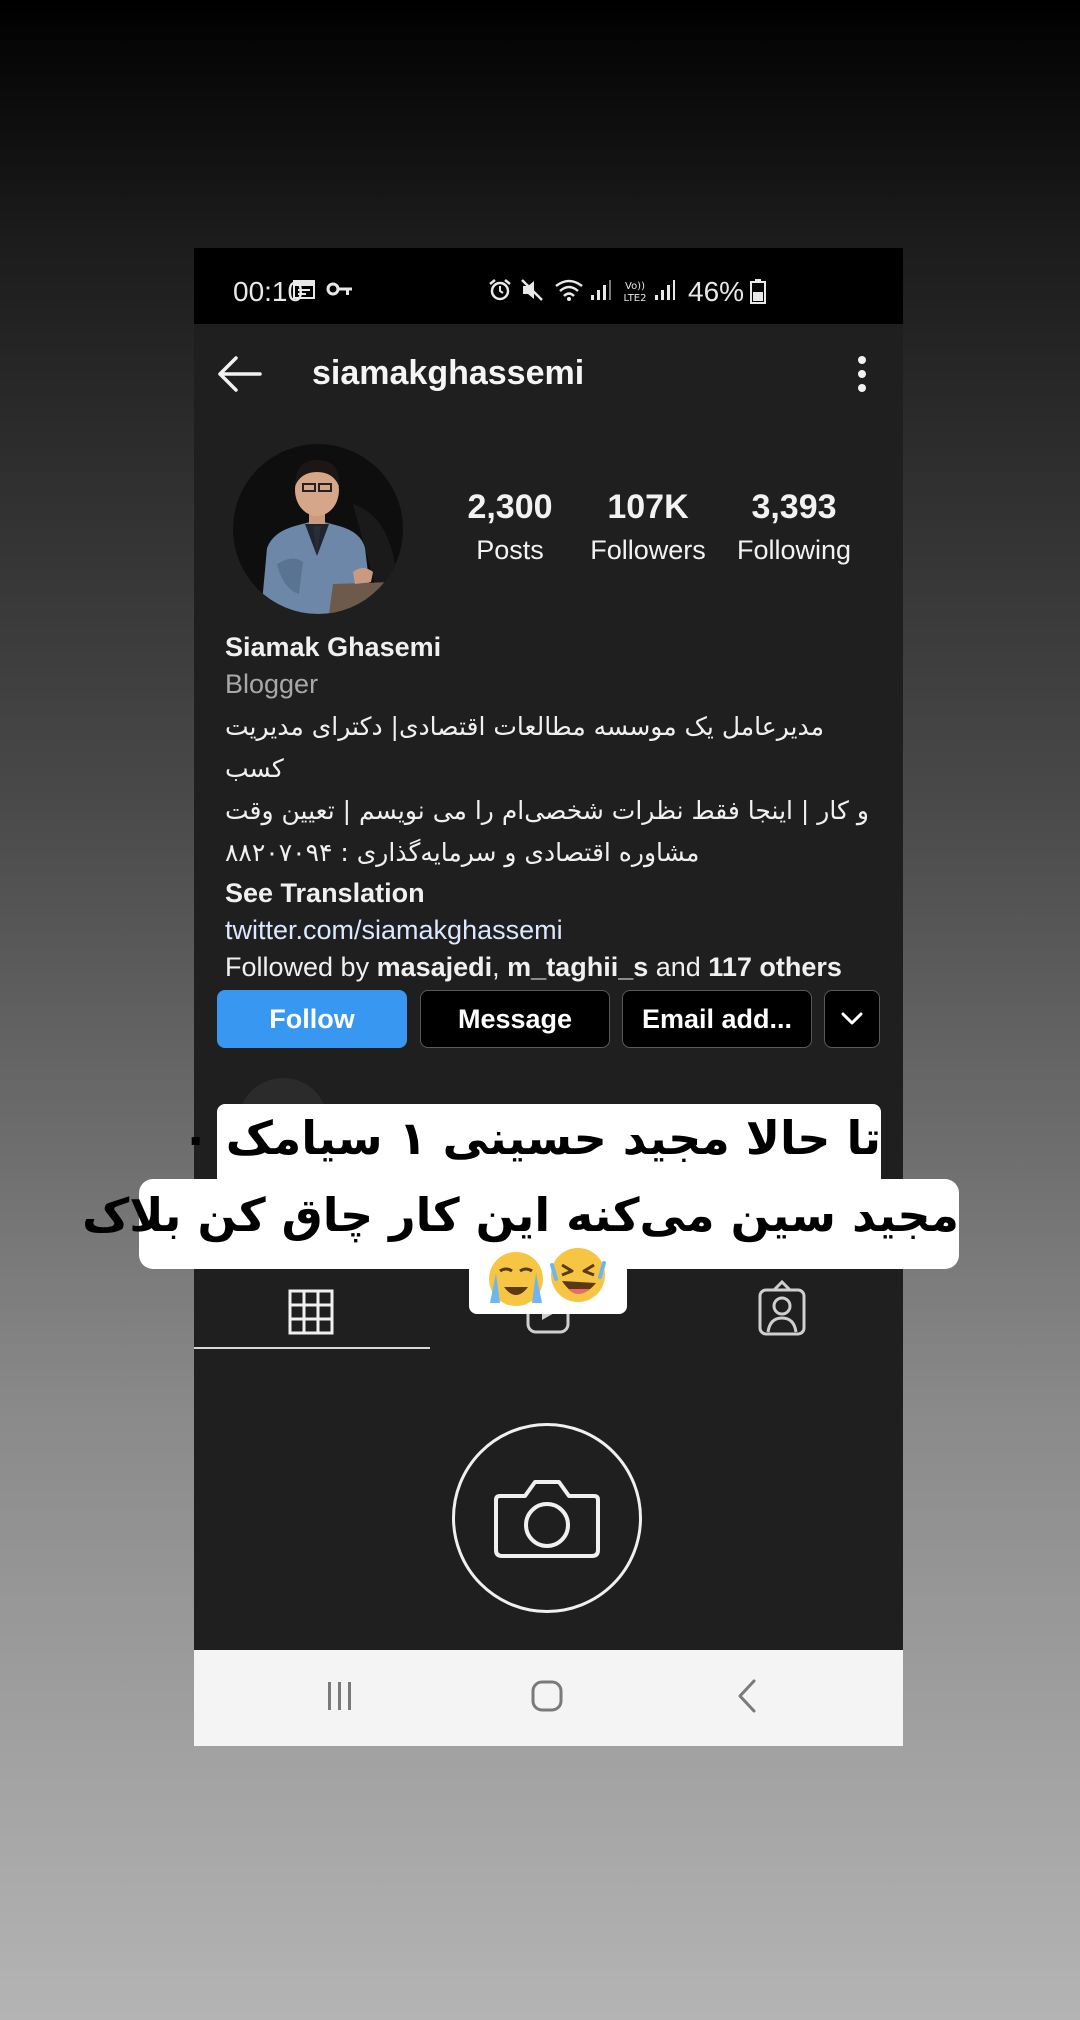 Image resolution: width=1080 pixels, height=2020 pixels. Describe the element at coordinates (510, 550) in the screenshot. I see `posts-label: Posts` at that location.